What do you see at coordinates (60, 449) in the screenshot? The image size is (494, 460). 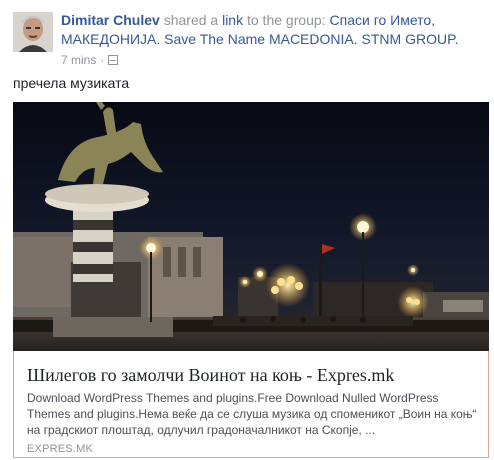 I see `link-domain: EXPRES.MK` at bounding box center [60, 449].